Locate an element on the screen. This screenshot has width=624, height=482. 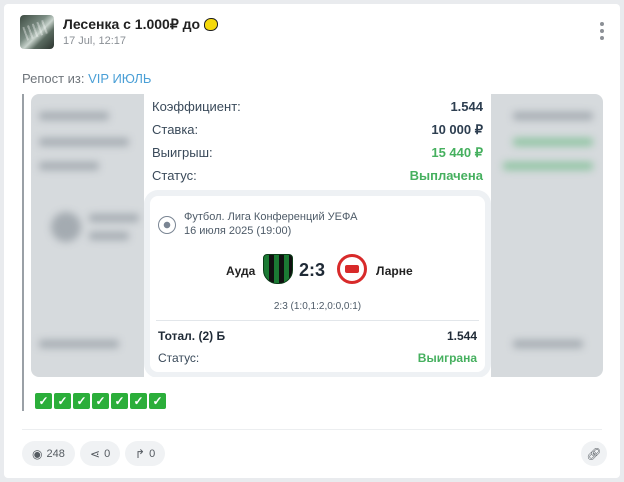
views-button: ◉ 248 is located at coordinates (48, 453).